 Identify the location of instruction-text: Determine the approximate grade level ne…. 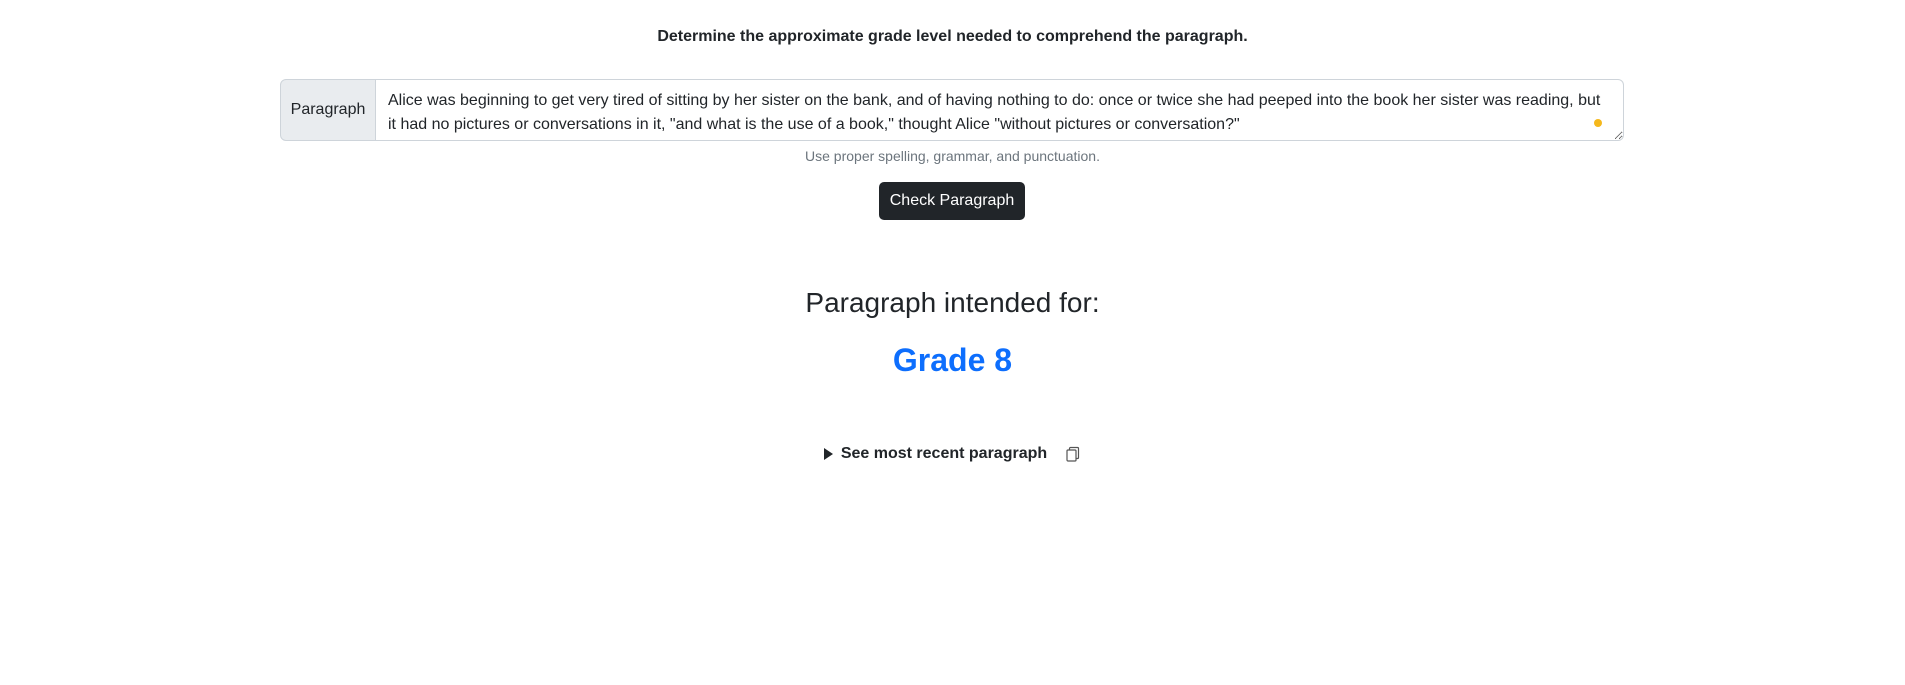
(952, 36).